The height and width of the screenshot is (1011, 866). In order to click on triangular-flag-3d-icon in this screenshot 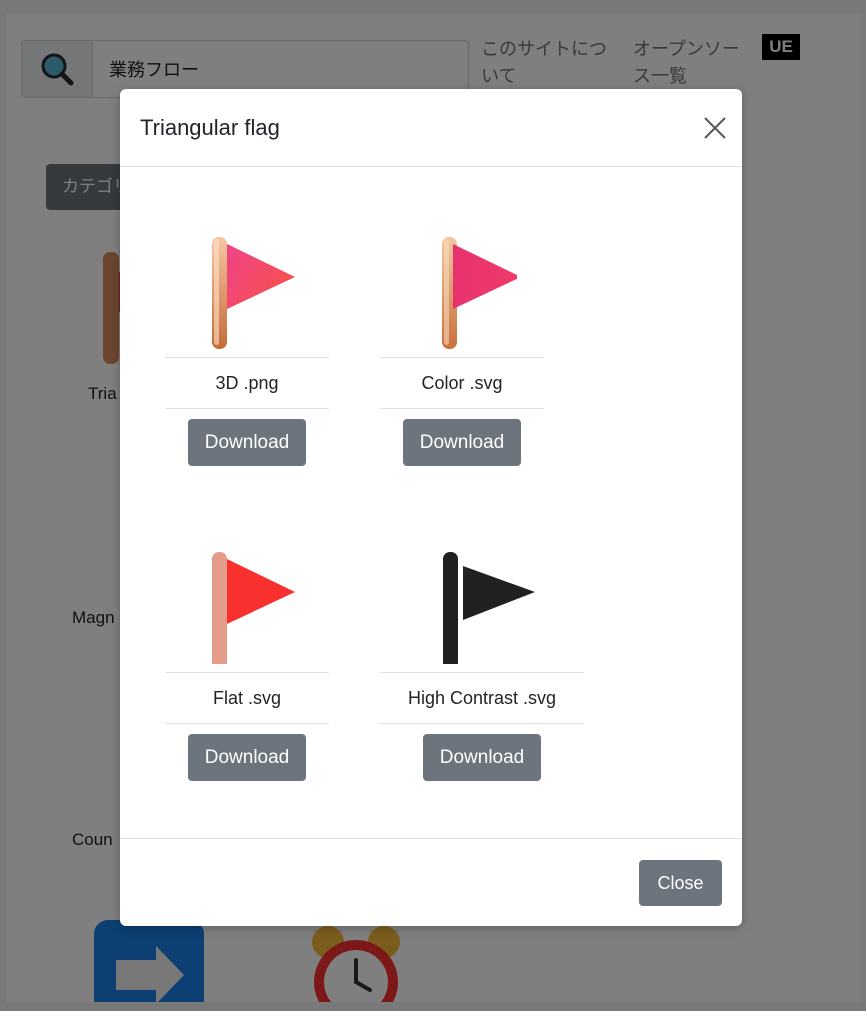, I will do `click(253, 293)`.